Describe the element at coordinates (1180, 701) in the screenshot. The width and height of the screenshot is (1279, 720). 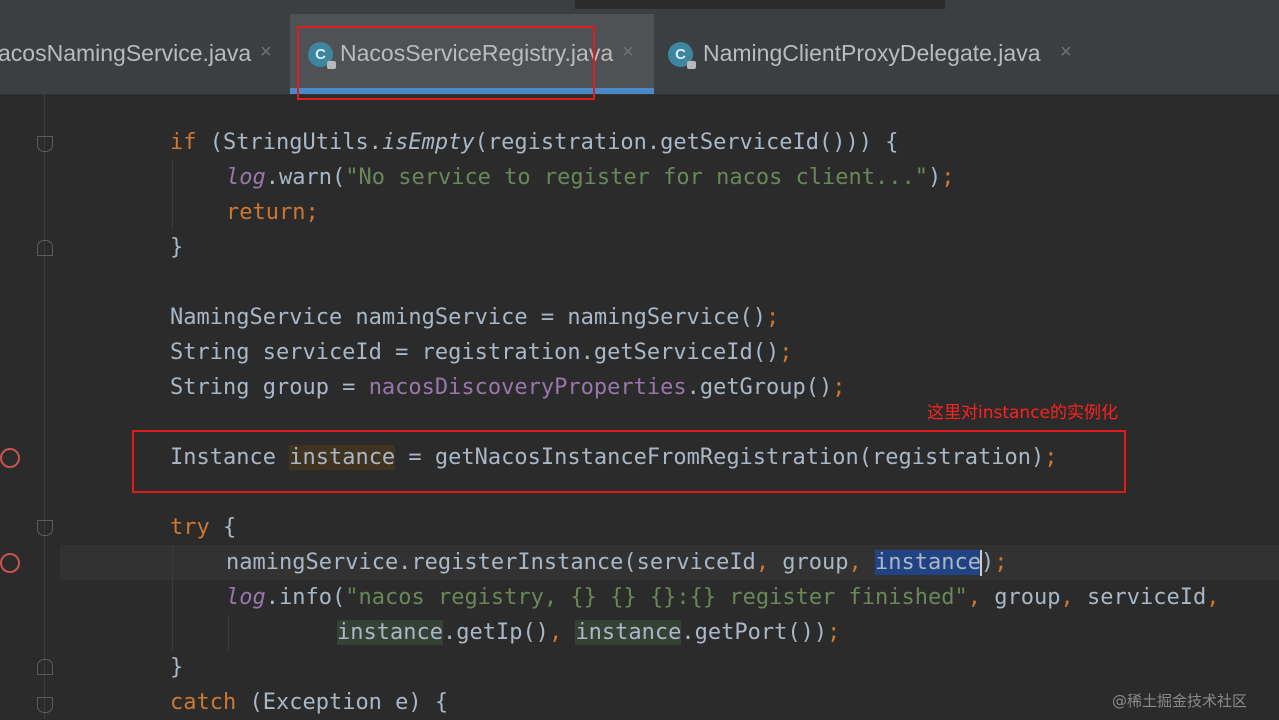
I see `watermark: @稀土掘金技术社区` at that location.